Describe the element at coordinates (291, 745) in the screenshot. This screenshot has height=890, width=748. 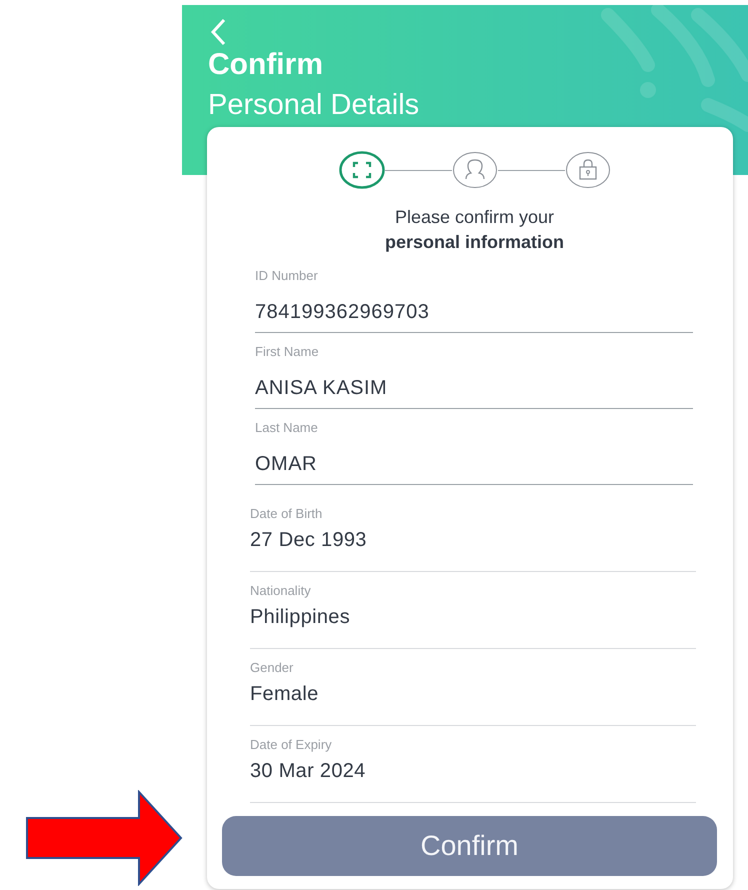
I see `field-label: Date of Expiry` at that location.